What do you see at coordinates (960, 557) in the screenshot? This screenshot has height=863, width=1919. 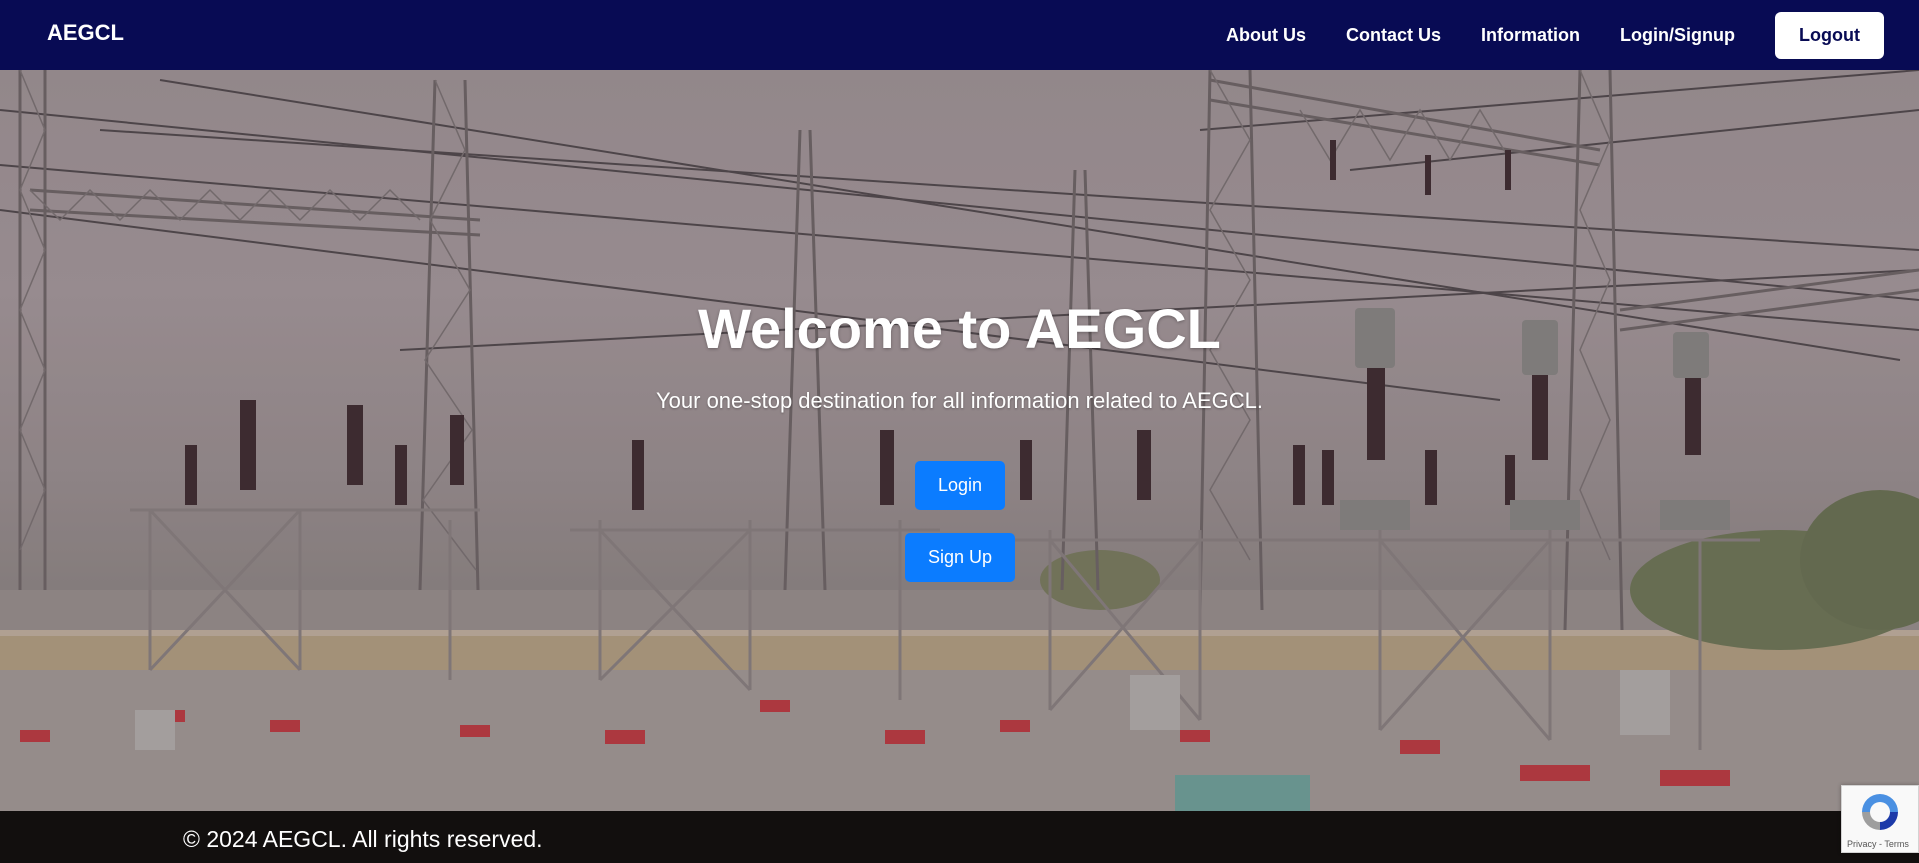 I see `sign-up-button: Sign Up` at bounding box center [960, 557].